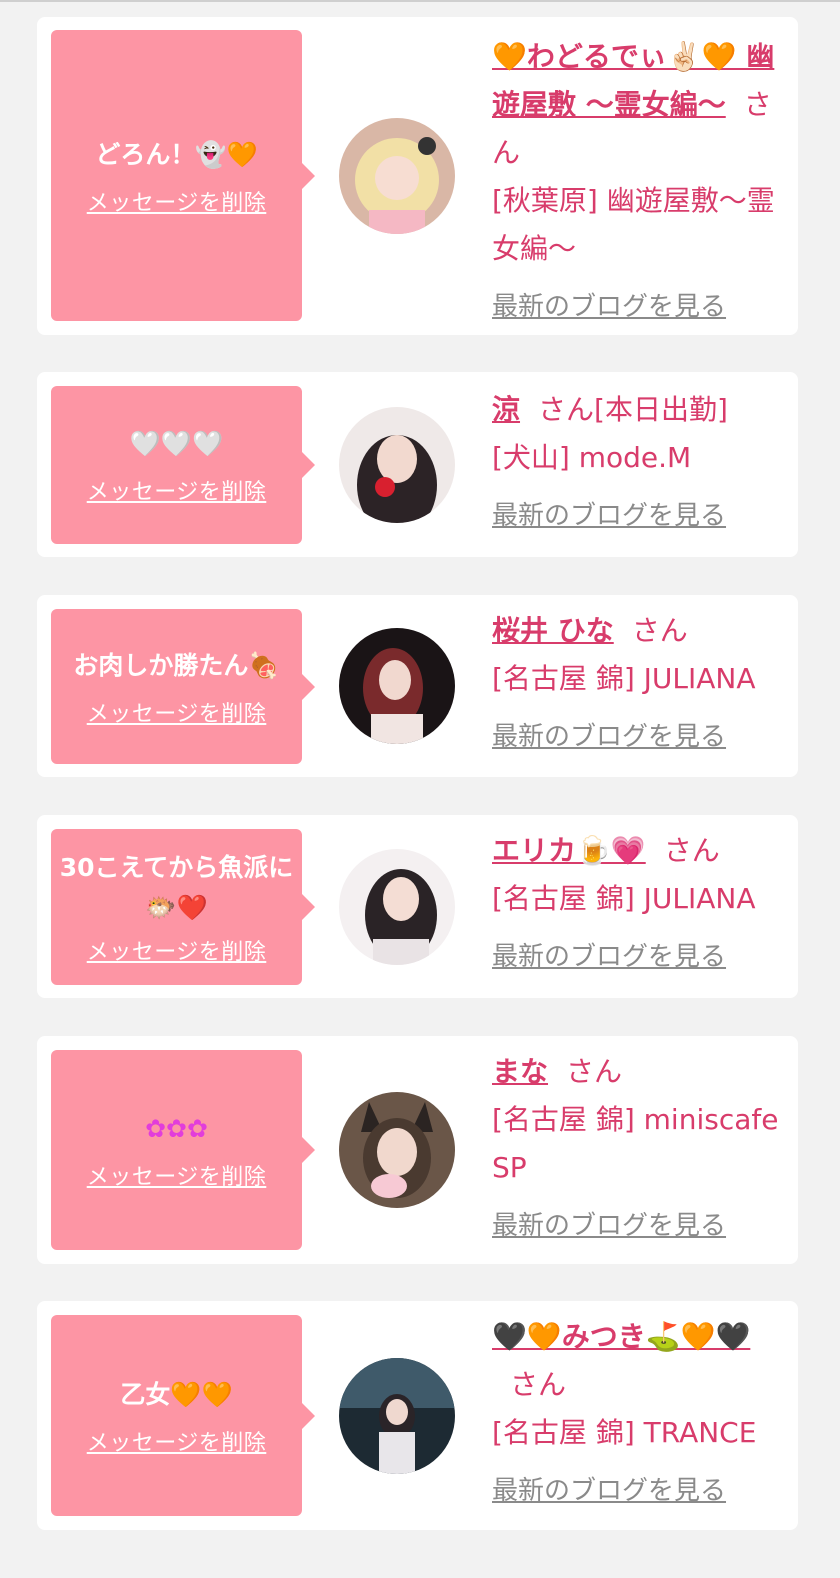 The width and height of the screenshot is (840, 1578). I want to click on shop-name: [名古屋 錦] miniscafe SP, so click(635, 1143).